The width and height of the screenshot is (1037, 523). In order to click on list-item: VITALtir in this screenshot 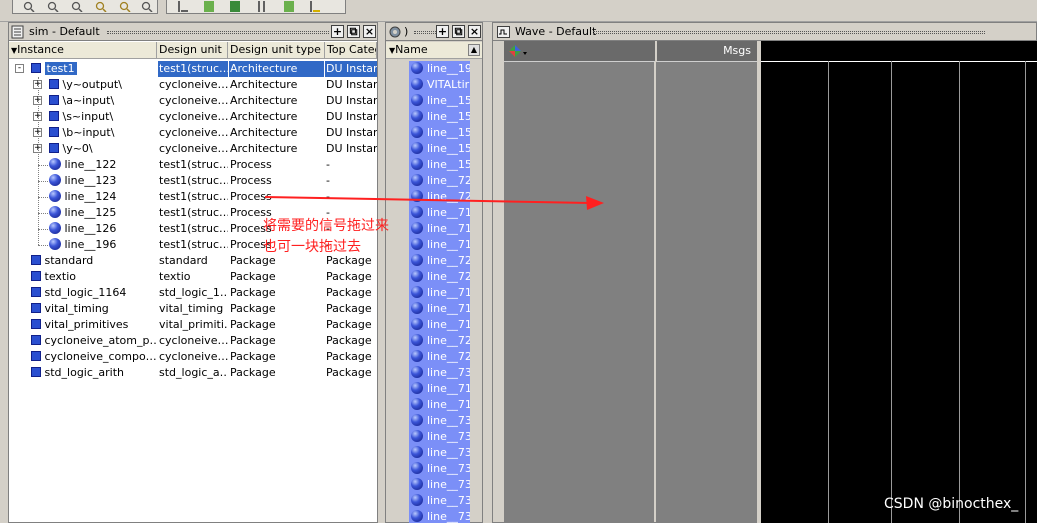, I will do `click(439, 85)`.